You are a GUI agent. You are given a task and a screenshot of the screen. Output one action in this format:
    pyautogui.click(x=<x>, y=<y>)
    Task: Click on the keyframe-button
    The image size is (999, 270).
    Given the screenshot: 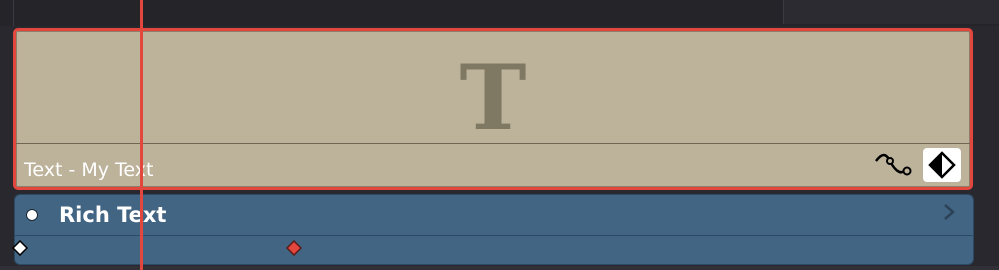 What is the action you would take?
    pyautogui.click(x=942, y=165)
    